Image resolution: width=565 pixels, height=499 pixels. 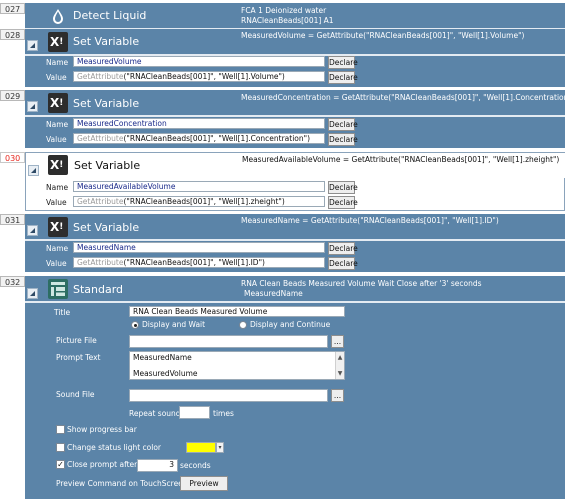 I want to click on display-and-wait-label: Display and Wait, so click(x=174, y=324).